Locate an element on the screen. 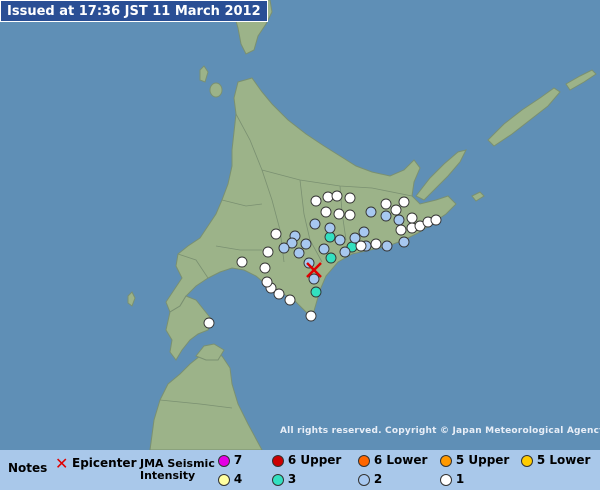  legend-item-1: 1 is located at coordinates (452, 479).